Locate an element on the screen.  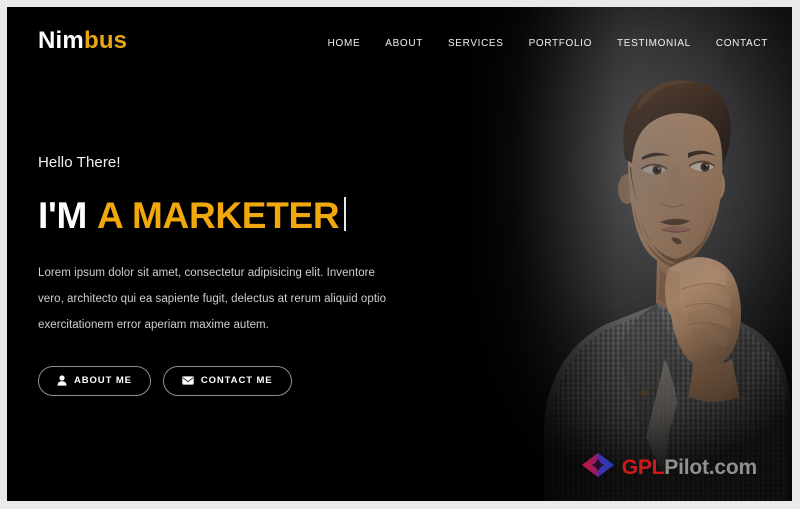
brand-logo-part2: bus is located at coordinates (105, 40).